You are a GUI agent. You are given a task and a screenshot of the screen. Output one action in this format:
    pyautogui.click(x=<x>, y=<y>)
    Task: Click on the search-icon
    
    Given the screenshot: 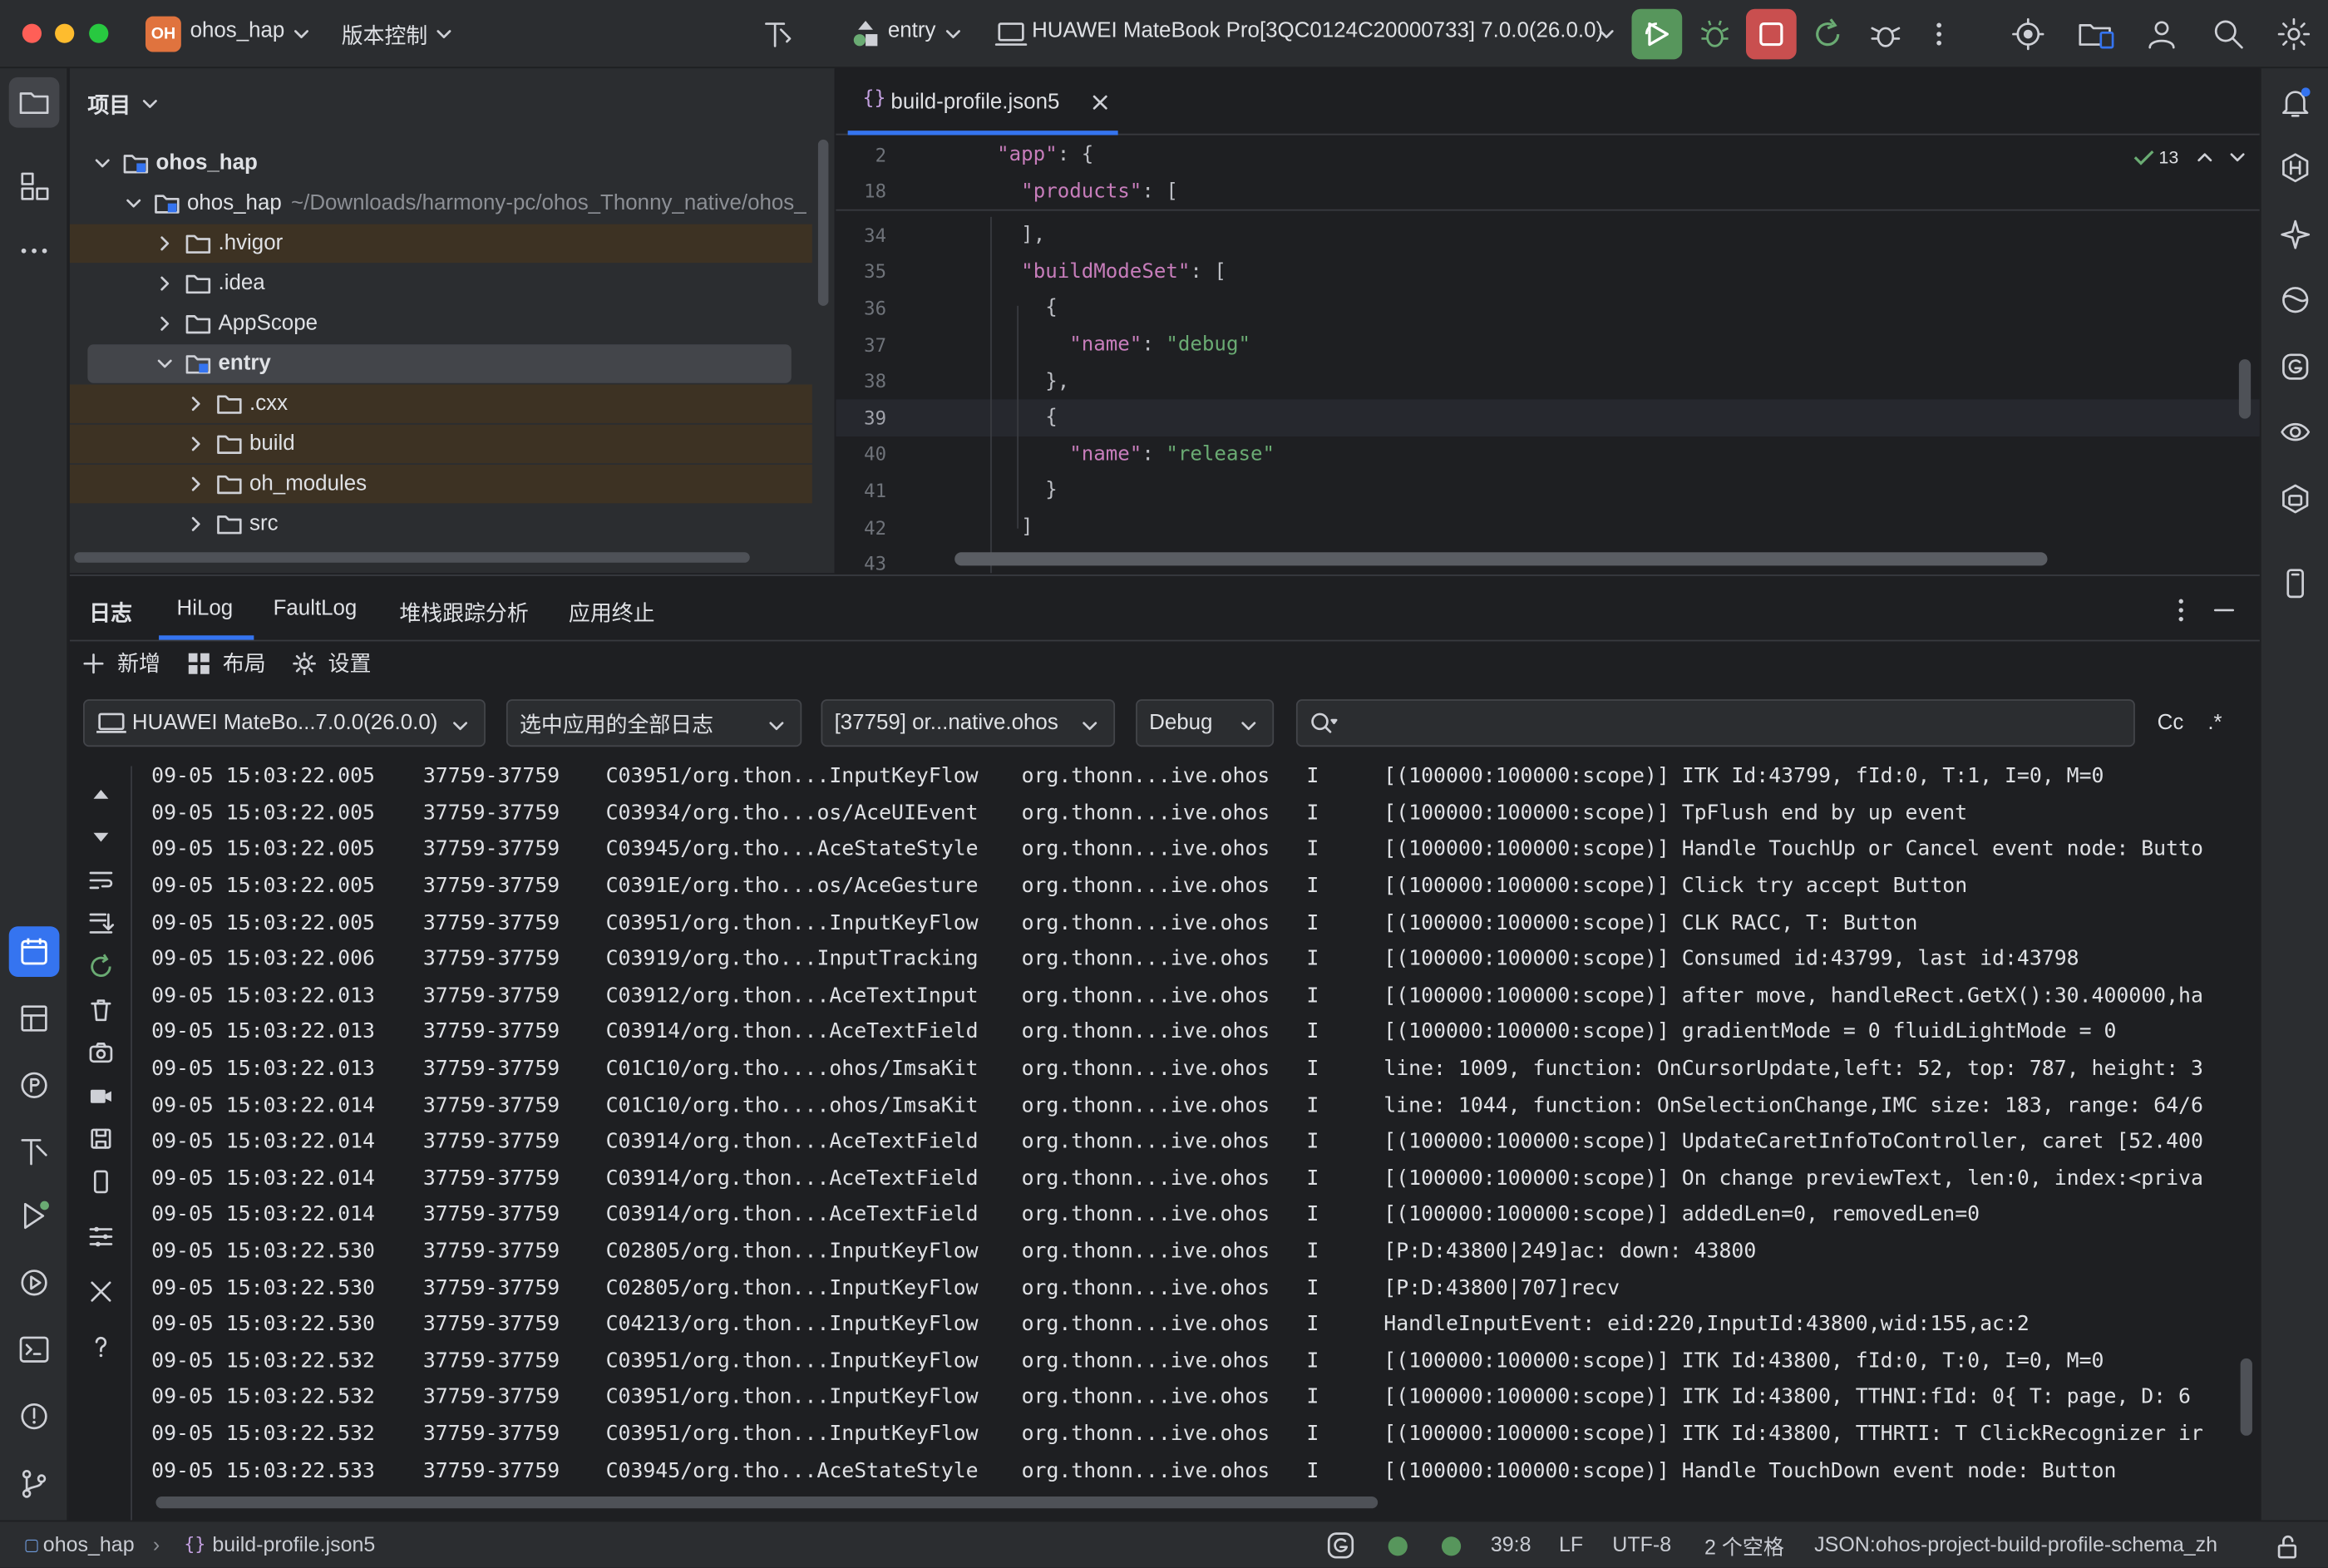 What is the action you would take?
    pyautogui.click(x=2229, y=34)
    